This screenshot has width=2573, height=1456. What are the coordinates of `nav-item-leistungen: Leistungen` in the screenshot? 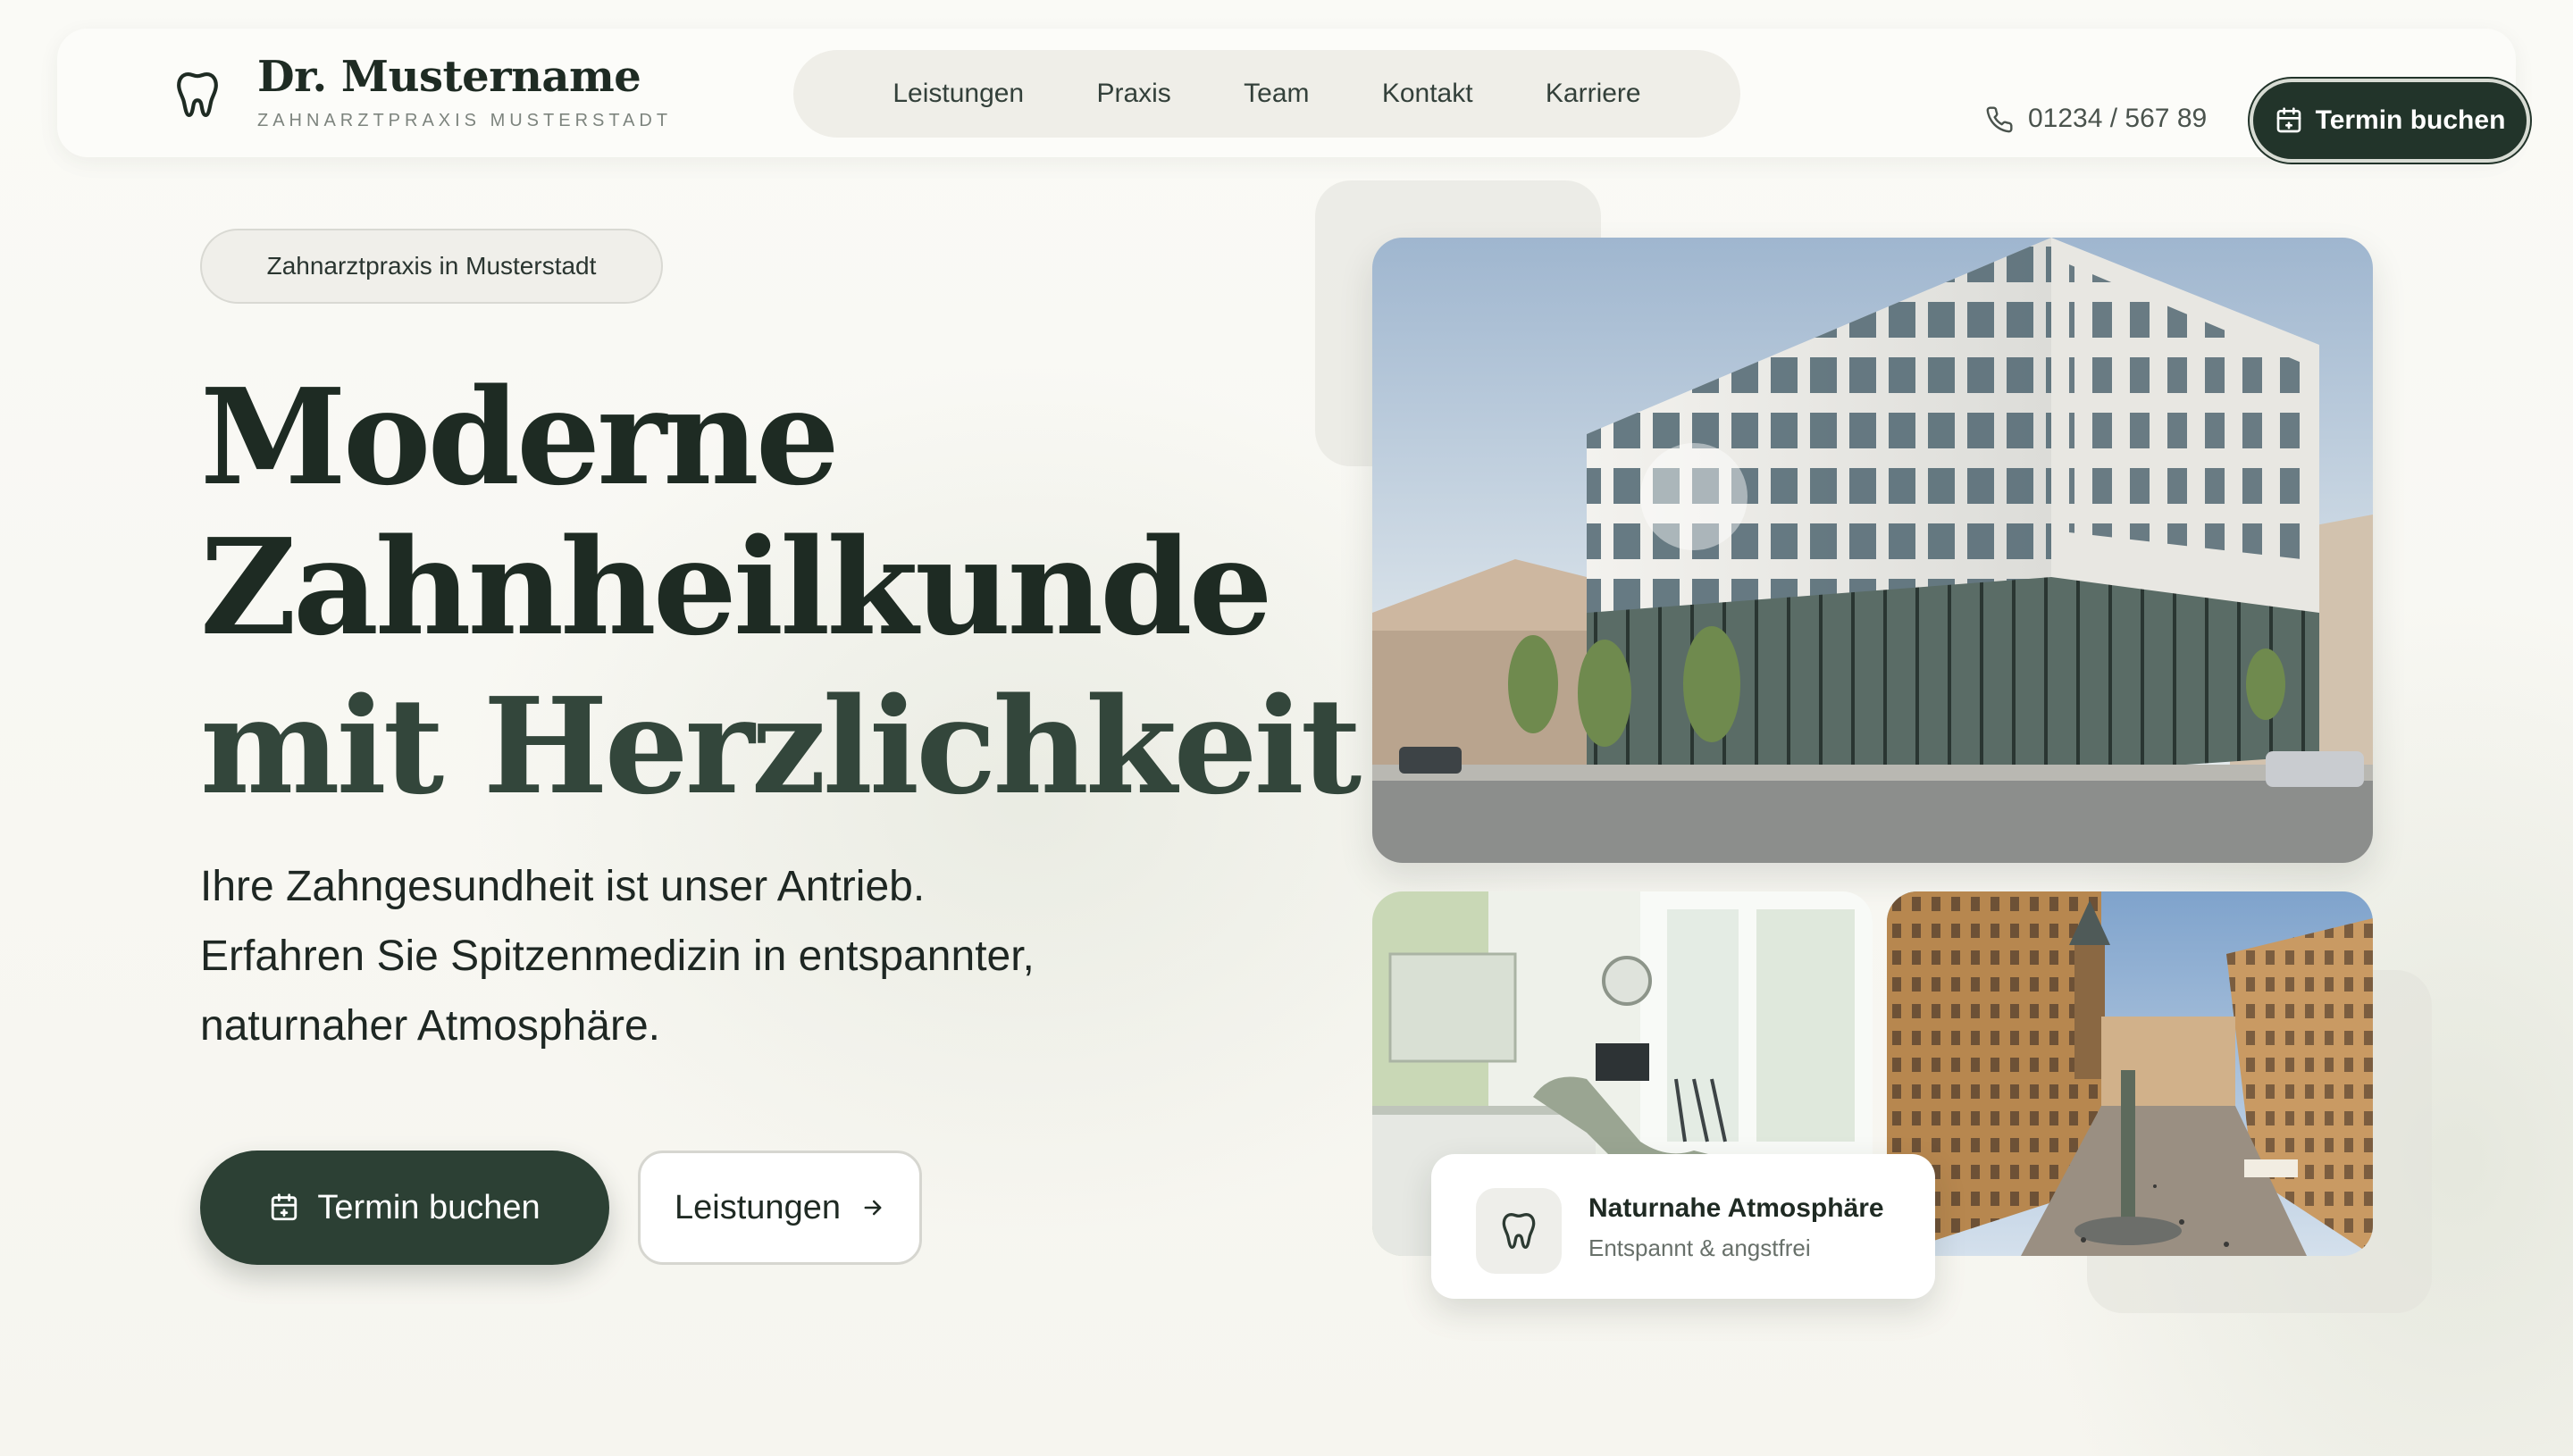 It's located at (959, 94).